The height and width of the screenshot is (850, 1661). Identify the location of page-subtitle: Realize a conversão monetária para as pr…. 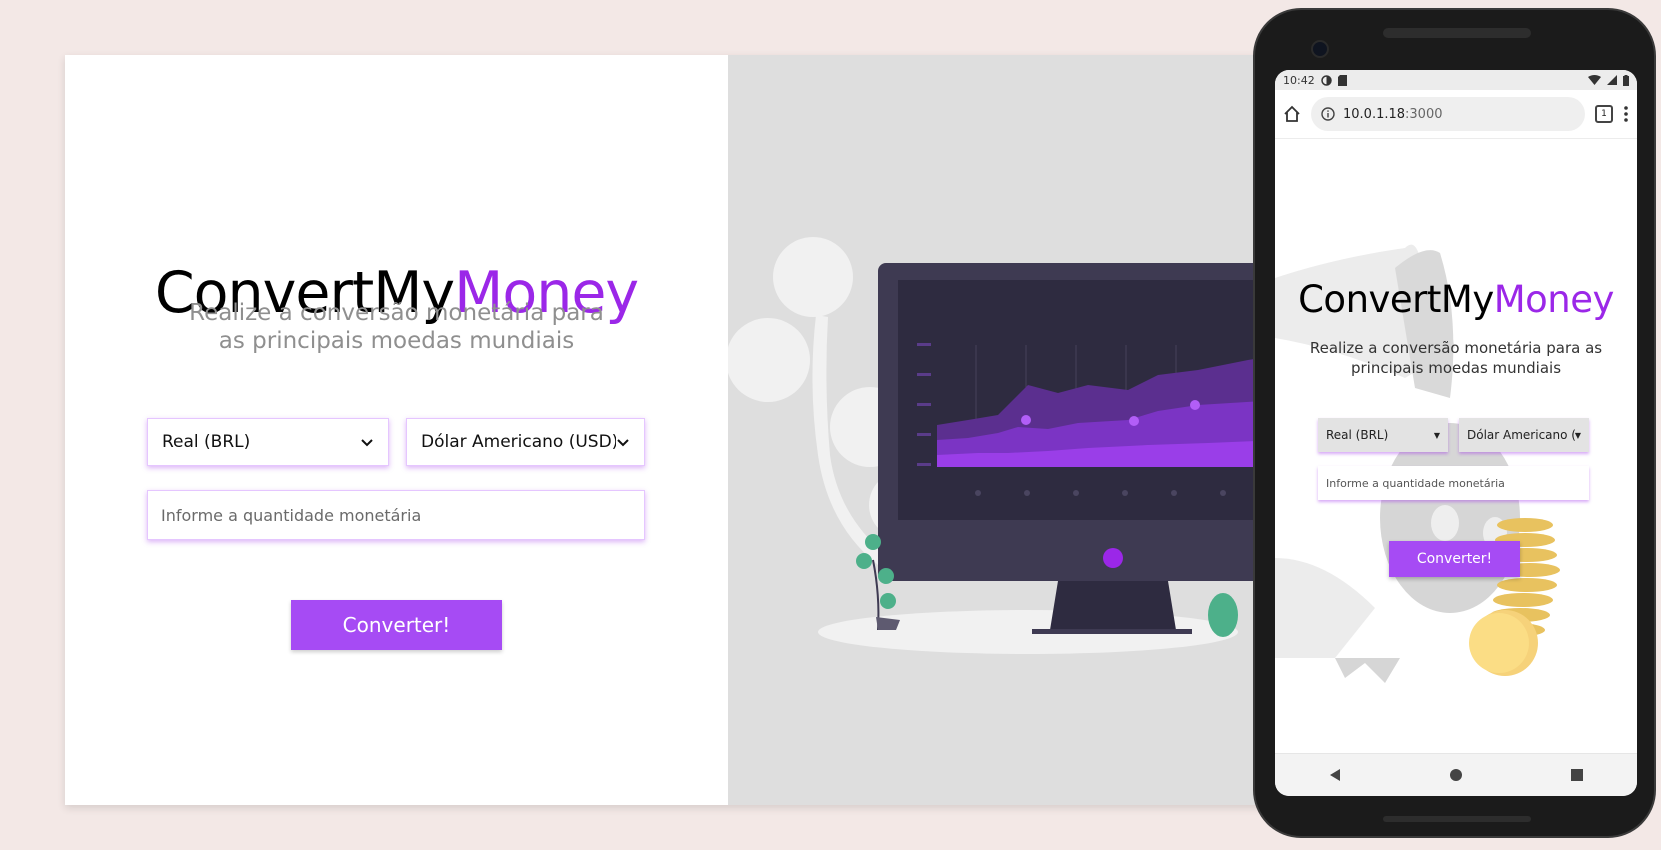
(396, 327).